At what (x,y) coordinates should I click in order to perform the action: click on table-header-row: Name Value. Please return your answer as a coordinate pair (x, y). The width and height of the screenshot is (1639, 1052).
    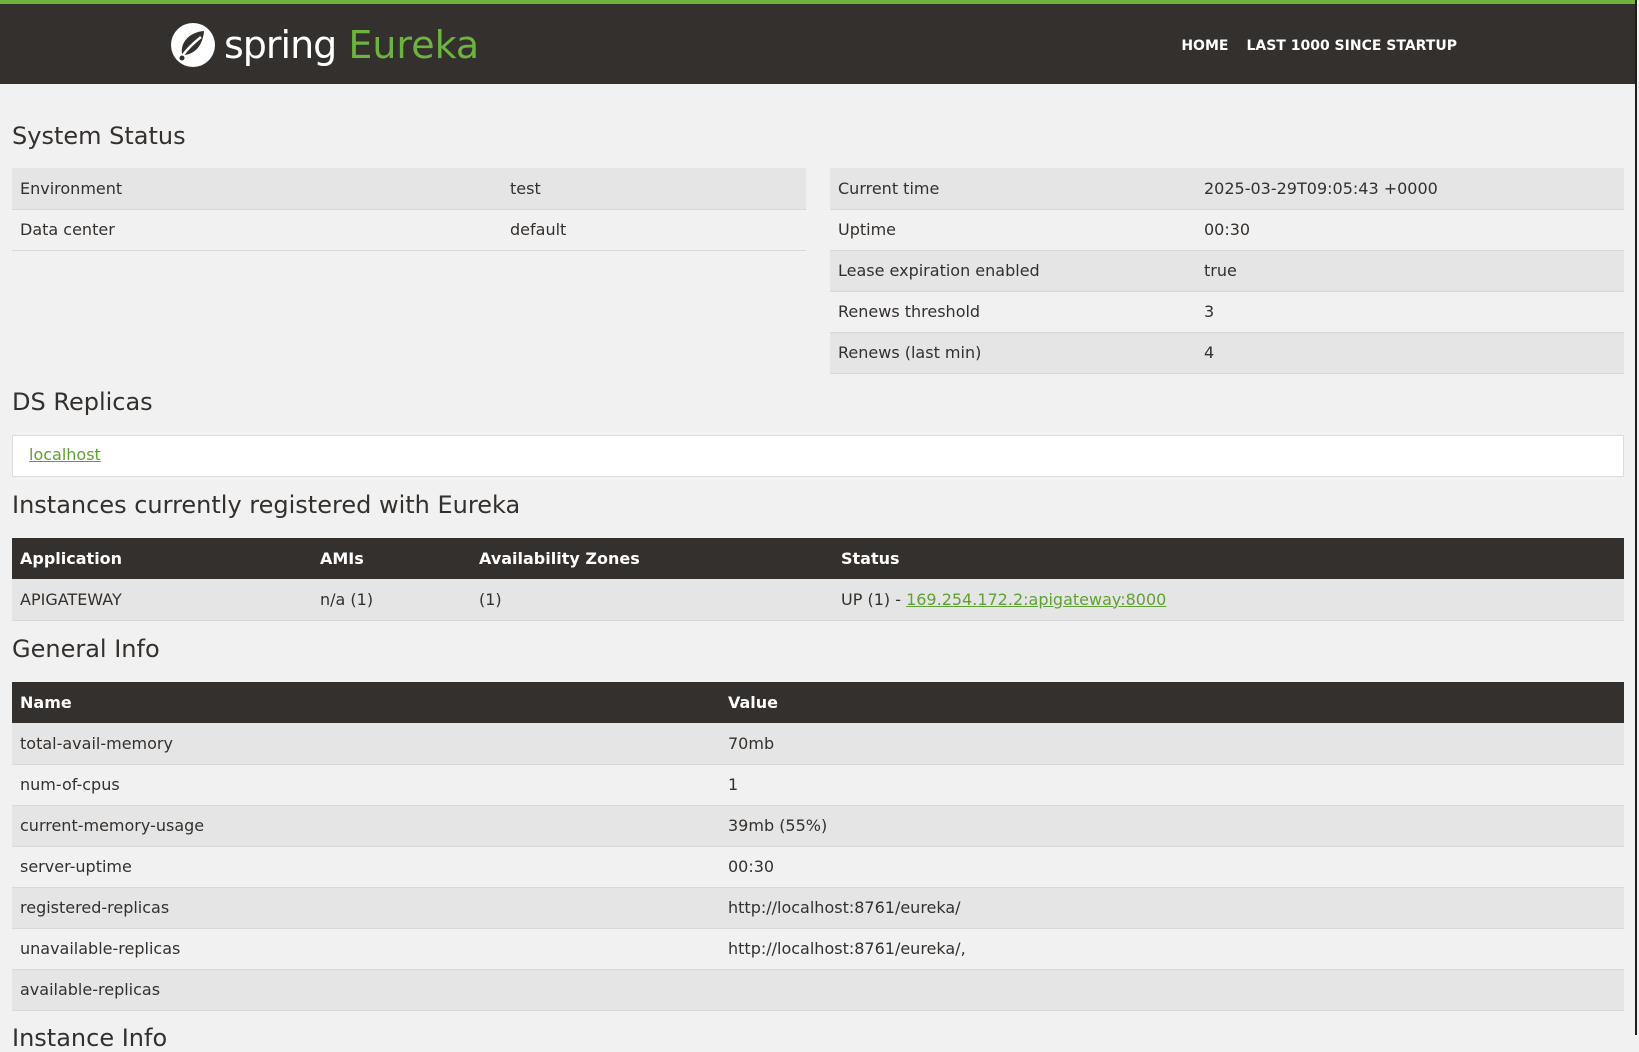
    Looking at the image, I should click on (818, 702).